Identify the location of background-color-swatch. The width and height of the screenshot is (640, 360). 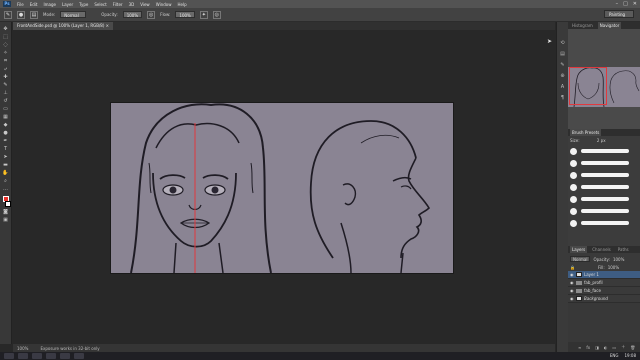
(7, 204).